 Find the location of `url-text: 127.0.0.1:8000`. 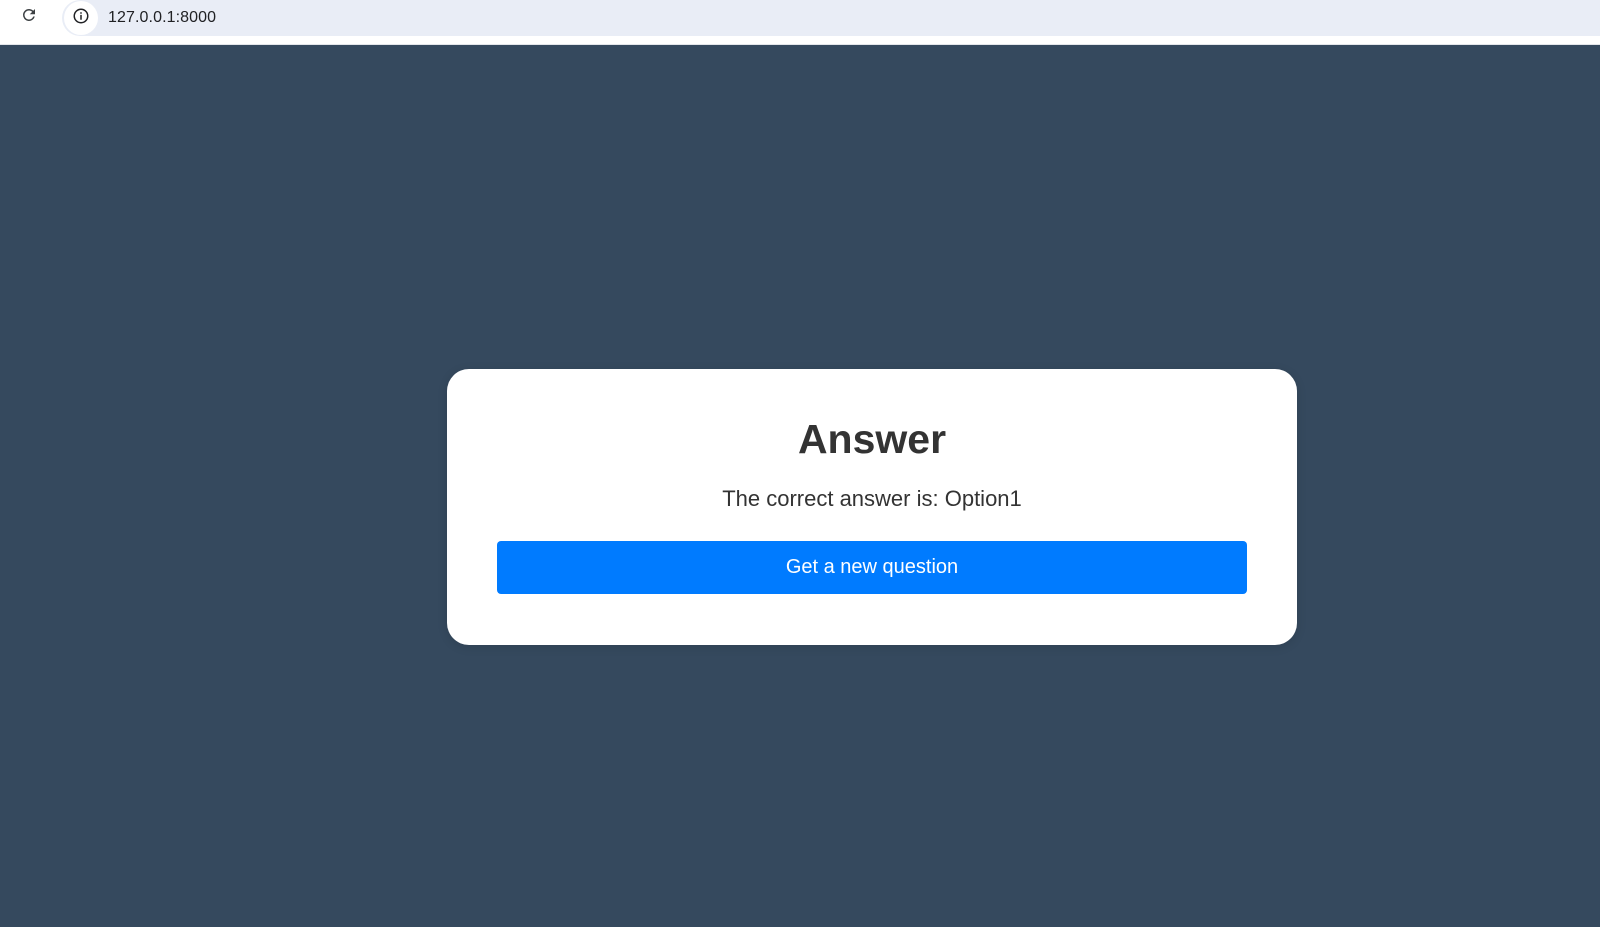

url-text: 127.0.0.1:8000 is located at coordinates (162, 18).